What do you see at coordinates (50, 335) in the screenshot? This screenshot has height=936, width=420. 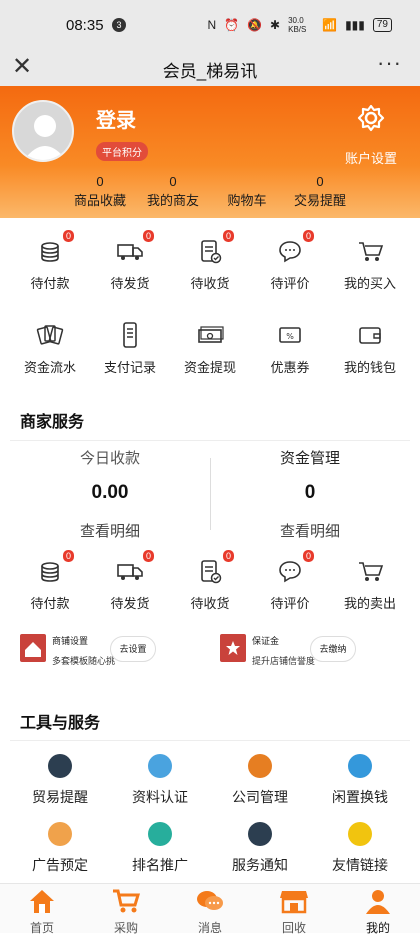 I see `cards-icon` at bounding box center [50, 335].